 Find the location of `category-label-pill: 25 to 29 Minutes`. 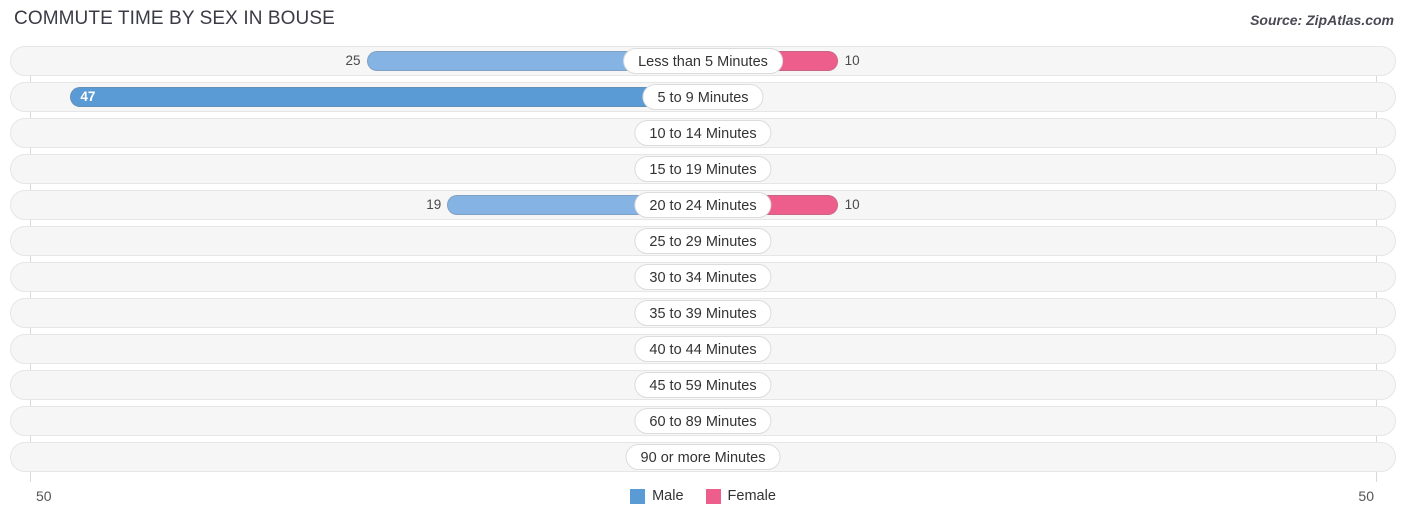

category-label-pill: 25 to 29 Minutes is located at coordinates (703, 241).